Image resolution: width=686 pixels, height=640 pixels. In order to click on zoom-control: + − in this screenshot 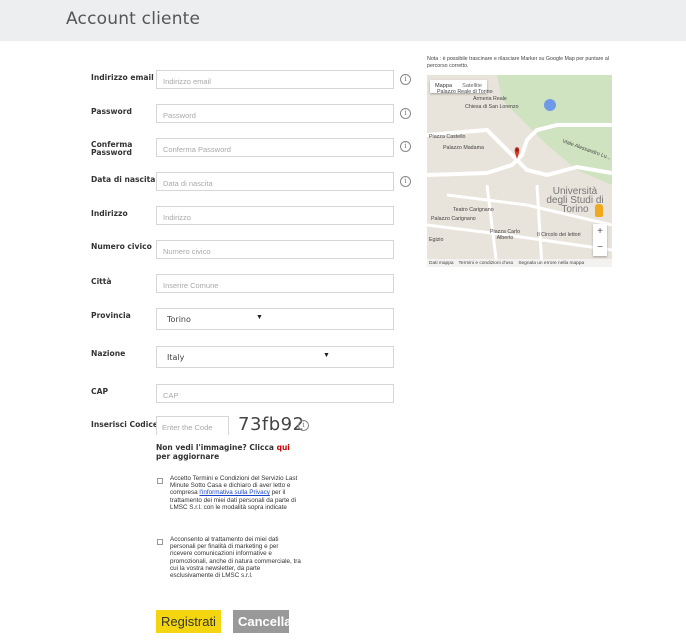, I will do `click(600, 240)`.